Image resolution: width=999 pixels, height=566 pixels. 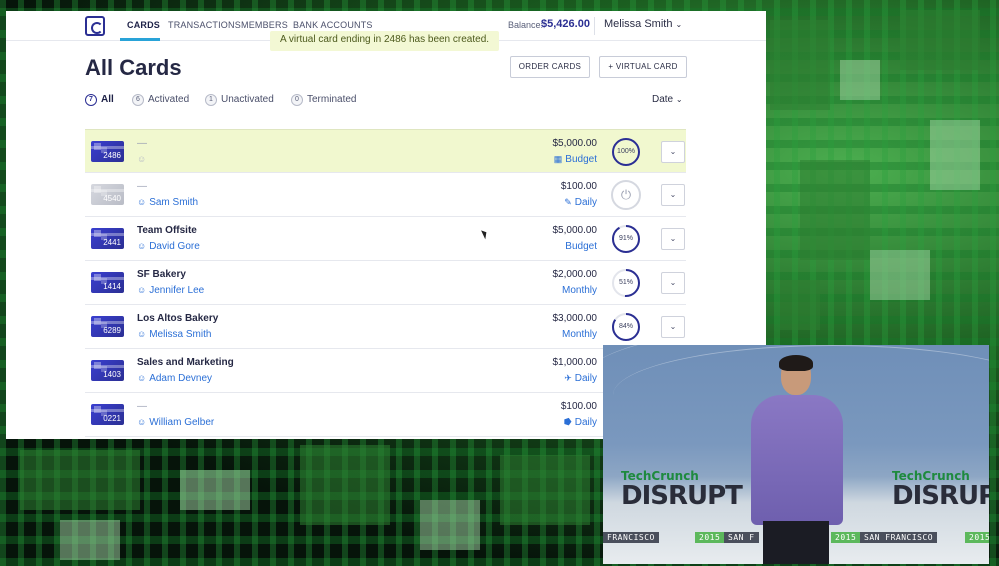 I want to click on card-last4: 2486, so click(x=112, y=155).